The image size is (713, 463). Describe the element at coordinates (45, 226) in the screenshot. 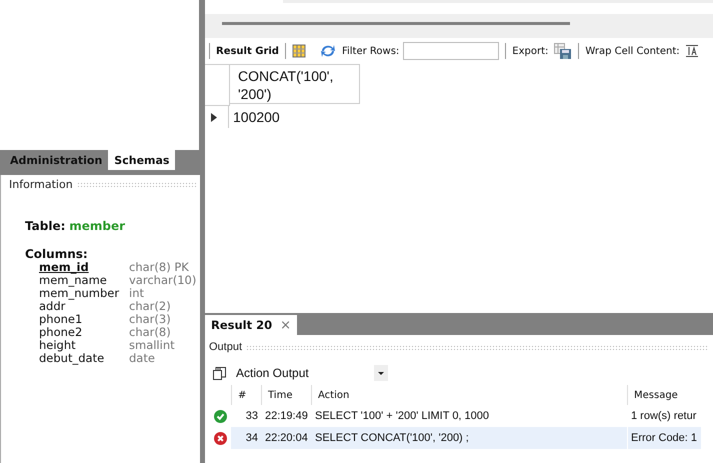

I see `table-label: Table:` at that location.